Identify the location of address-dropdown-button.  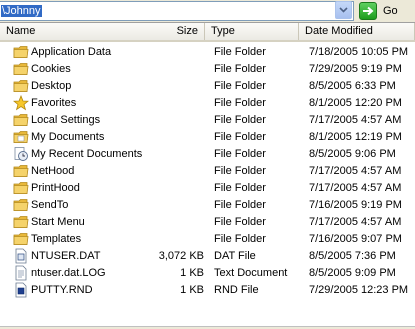
(343, 10).